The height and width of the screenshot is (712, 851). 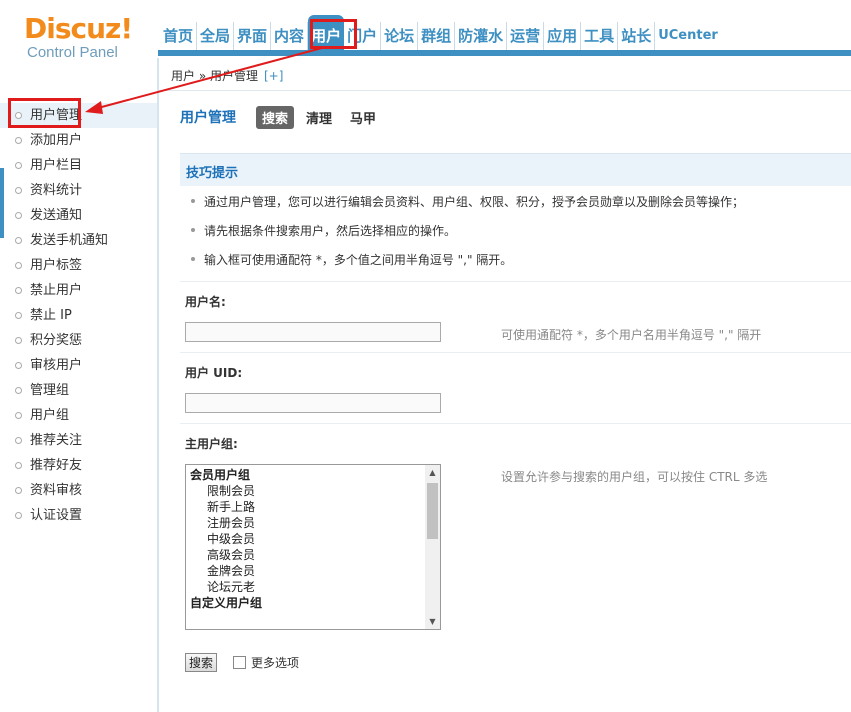 What do you see at coordinates (78, 490) in the screenshot?
I see `sidebar-item-profile-review: 资料审核` at bounding box center [78, 490].